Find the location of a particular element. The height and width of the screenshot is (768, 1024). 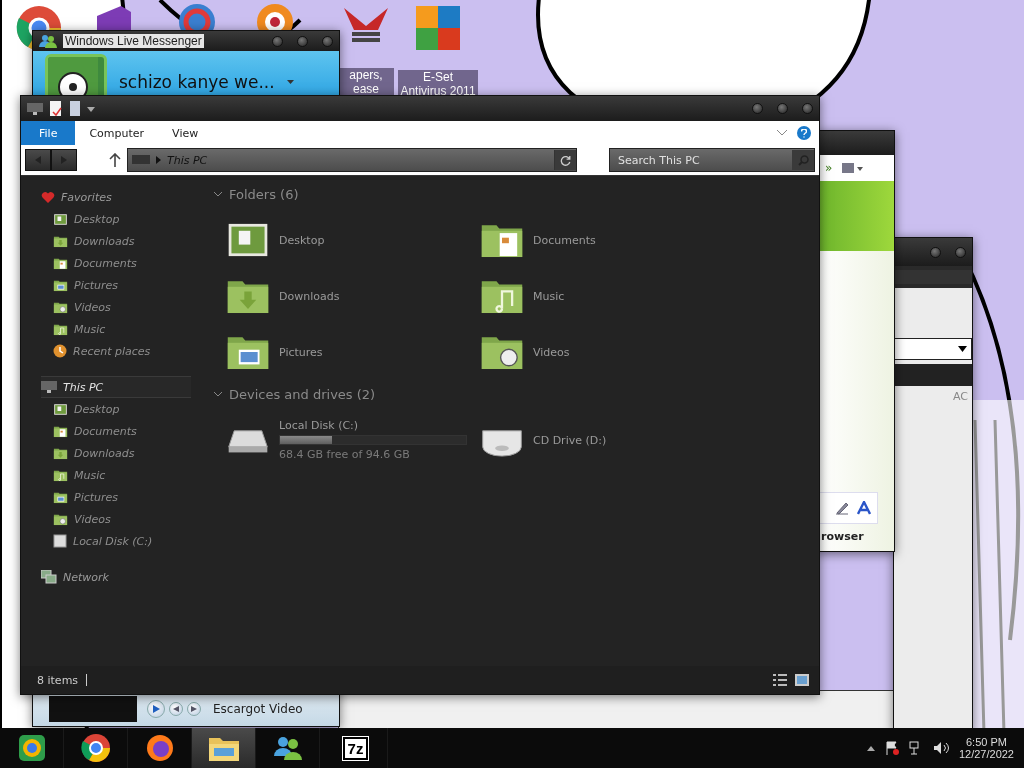

media-title: Escargot Video is located at coordinates (258, 709).